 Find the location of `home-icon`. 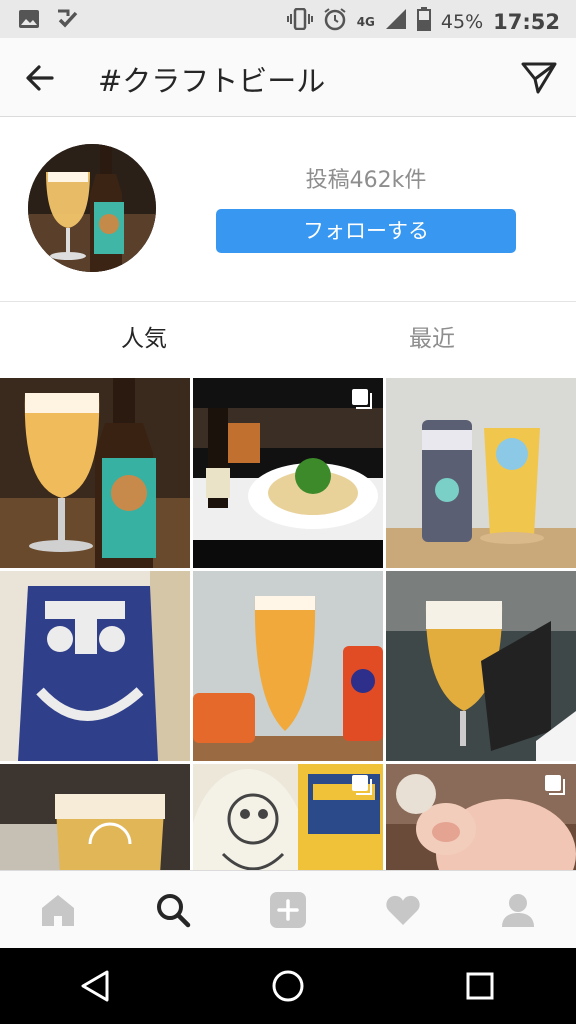

home-icon is located at coordinates (57, 910).